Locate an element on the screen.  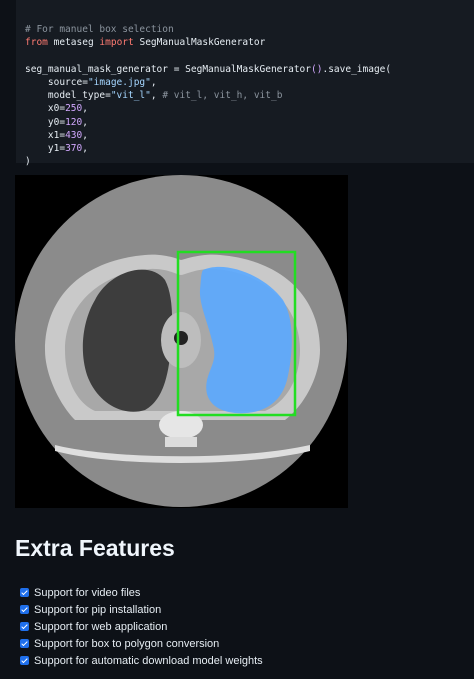
code-y0-key: y0= is located at coordinates (56, 122).